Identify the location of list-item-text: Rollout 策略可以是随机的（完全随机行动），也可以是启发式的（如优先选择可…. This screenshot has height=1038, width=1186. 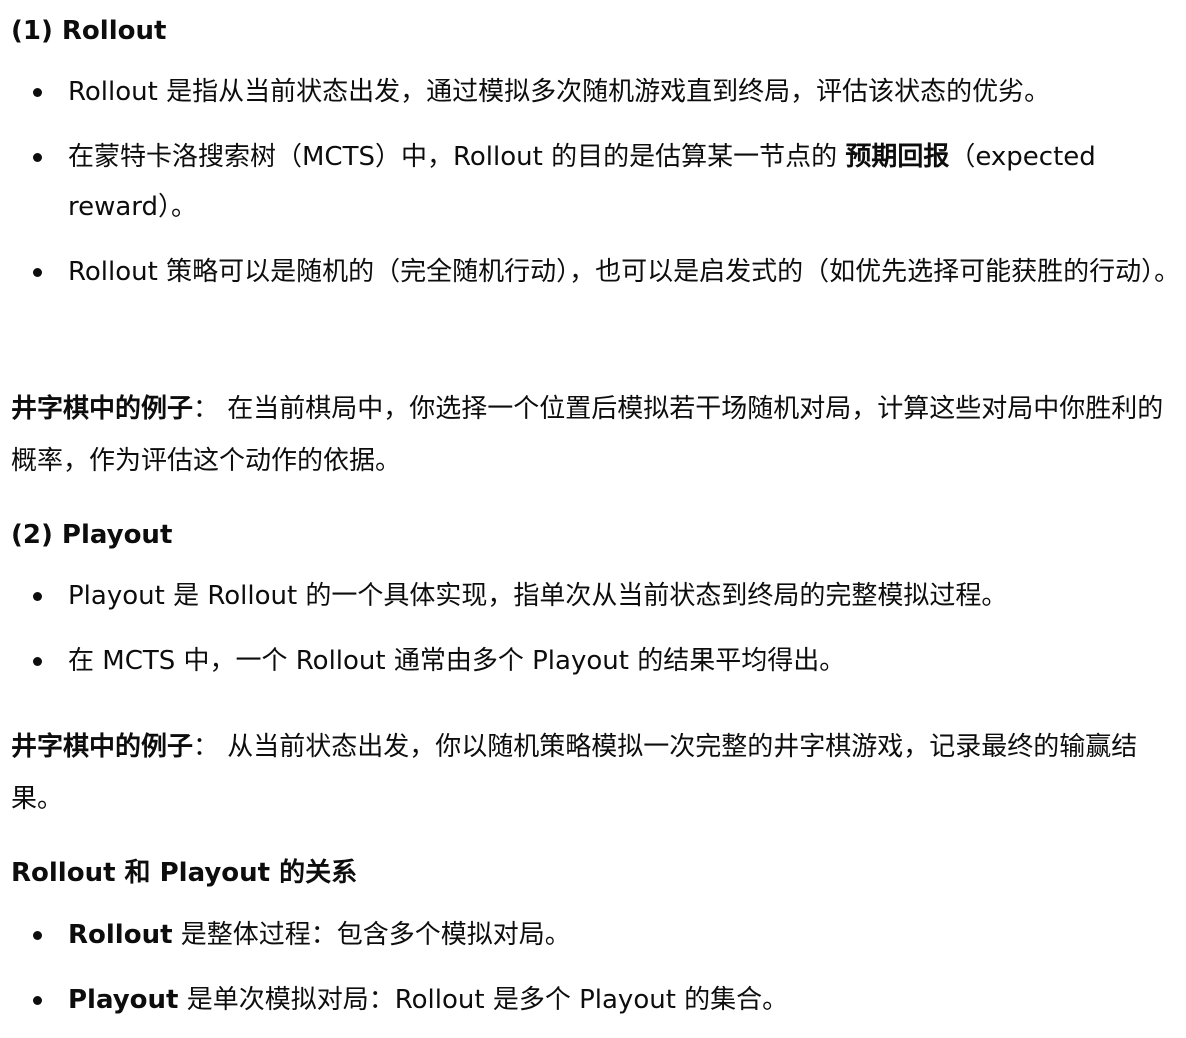
(624, 272).